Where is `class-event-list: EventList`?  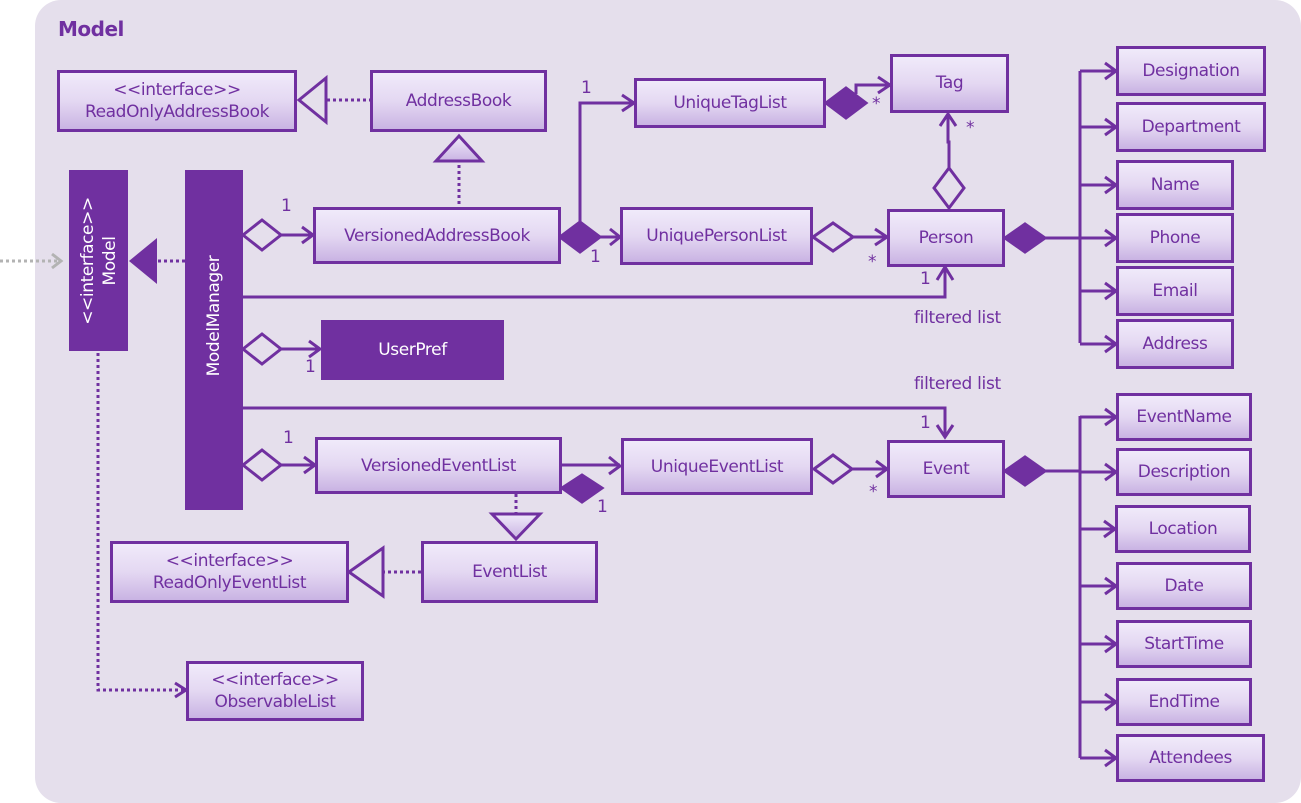
class-event-list: EventList is located at coordinates (509, 572).